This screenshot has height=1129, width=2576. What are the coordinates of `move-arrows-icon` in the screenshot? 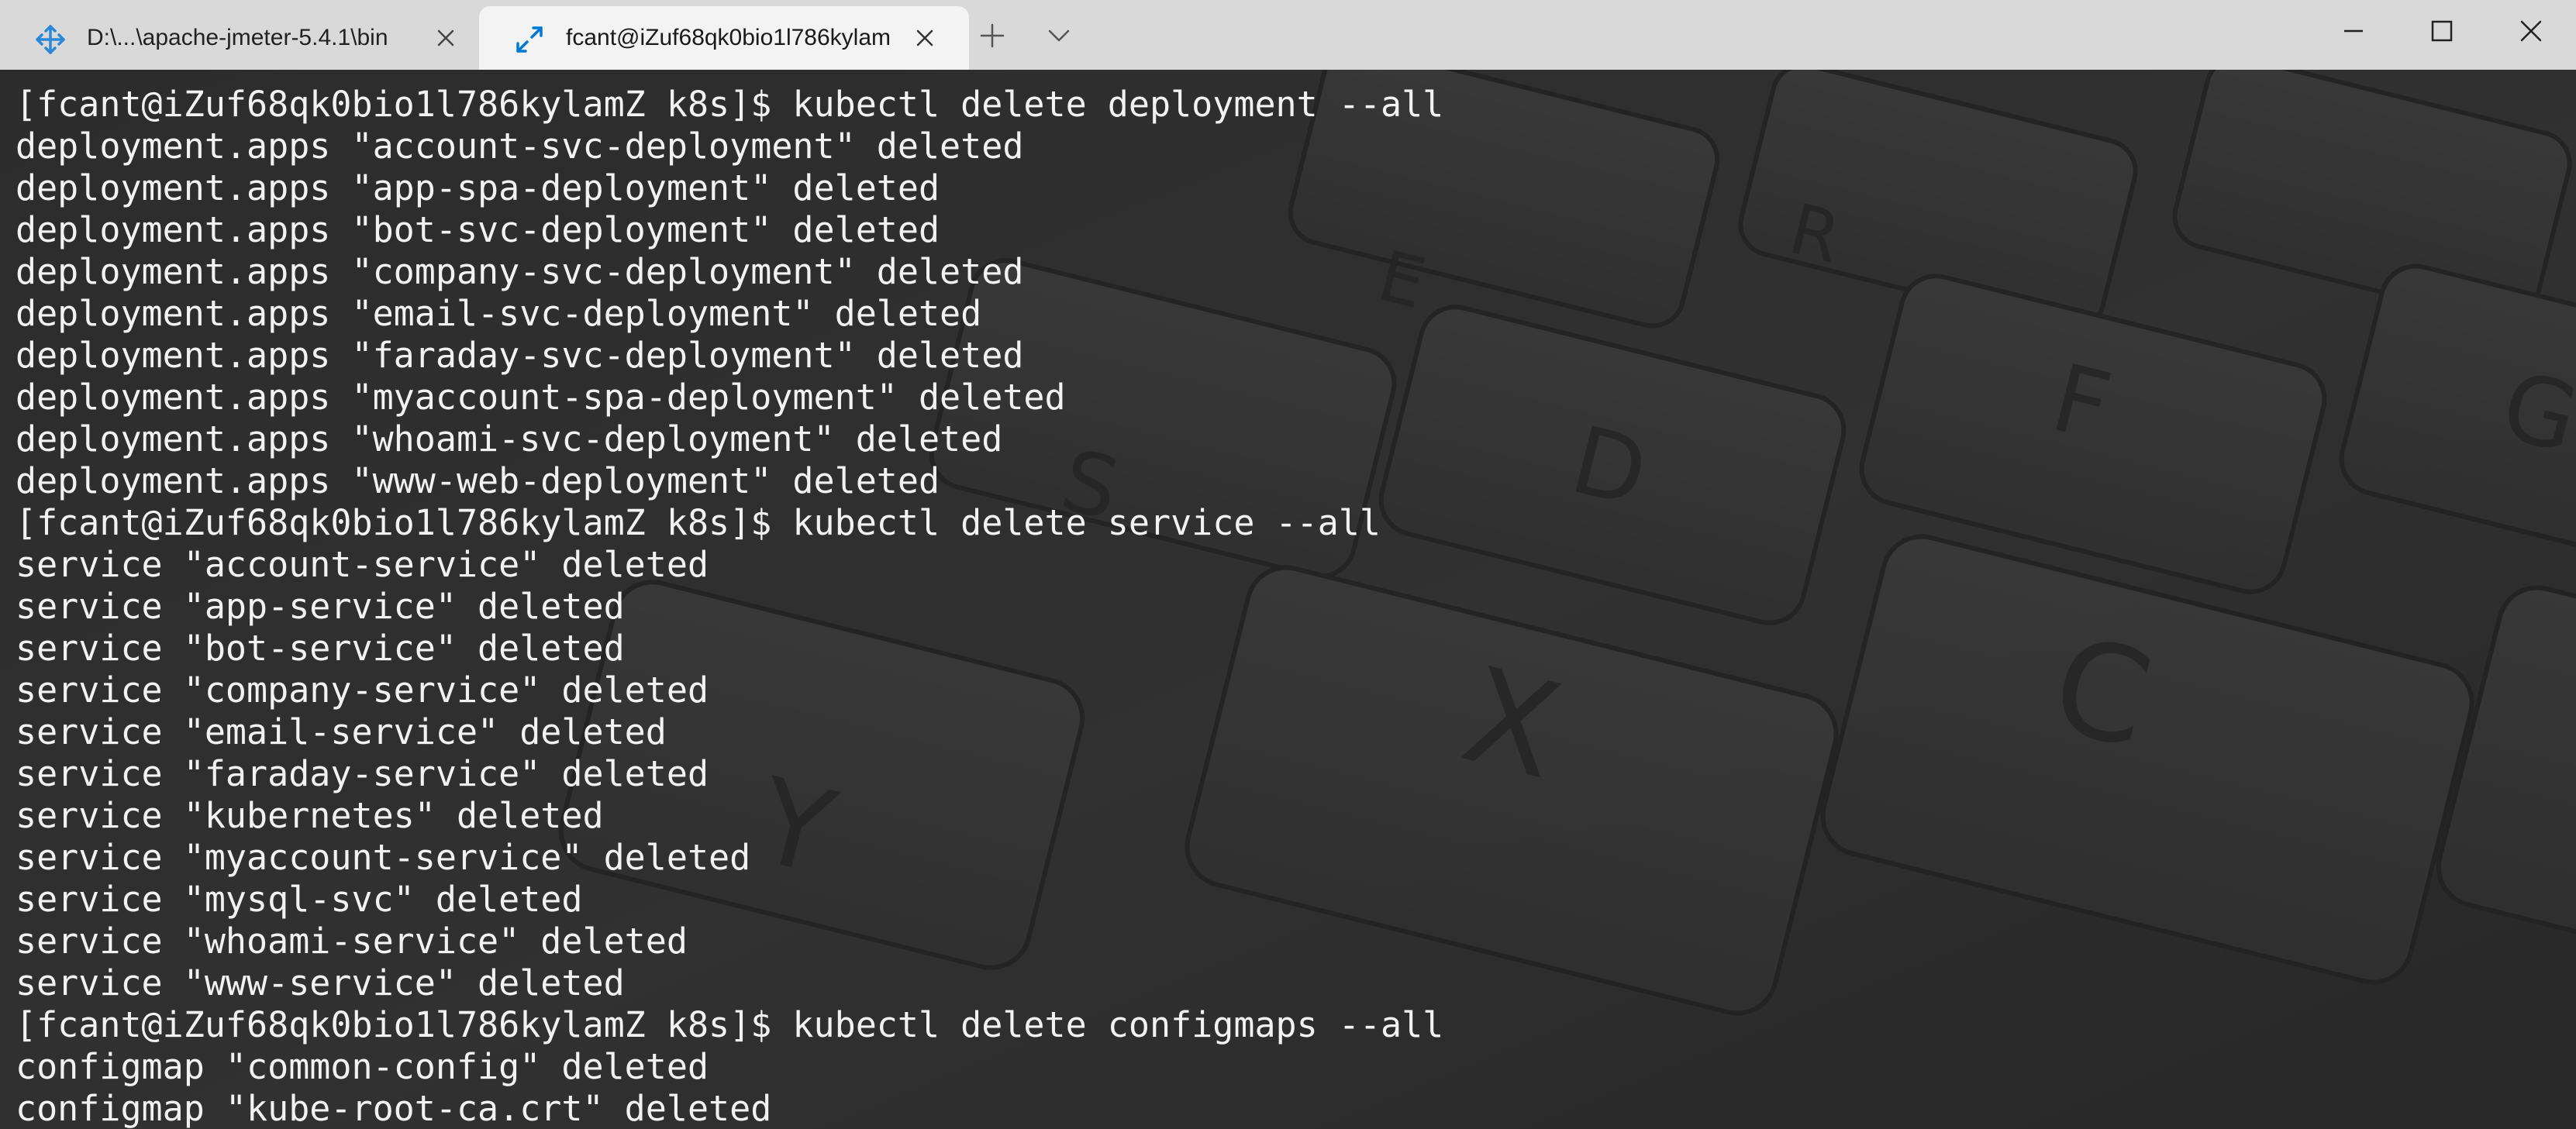 It's located at (50, 40).